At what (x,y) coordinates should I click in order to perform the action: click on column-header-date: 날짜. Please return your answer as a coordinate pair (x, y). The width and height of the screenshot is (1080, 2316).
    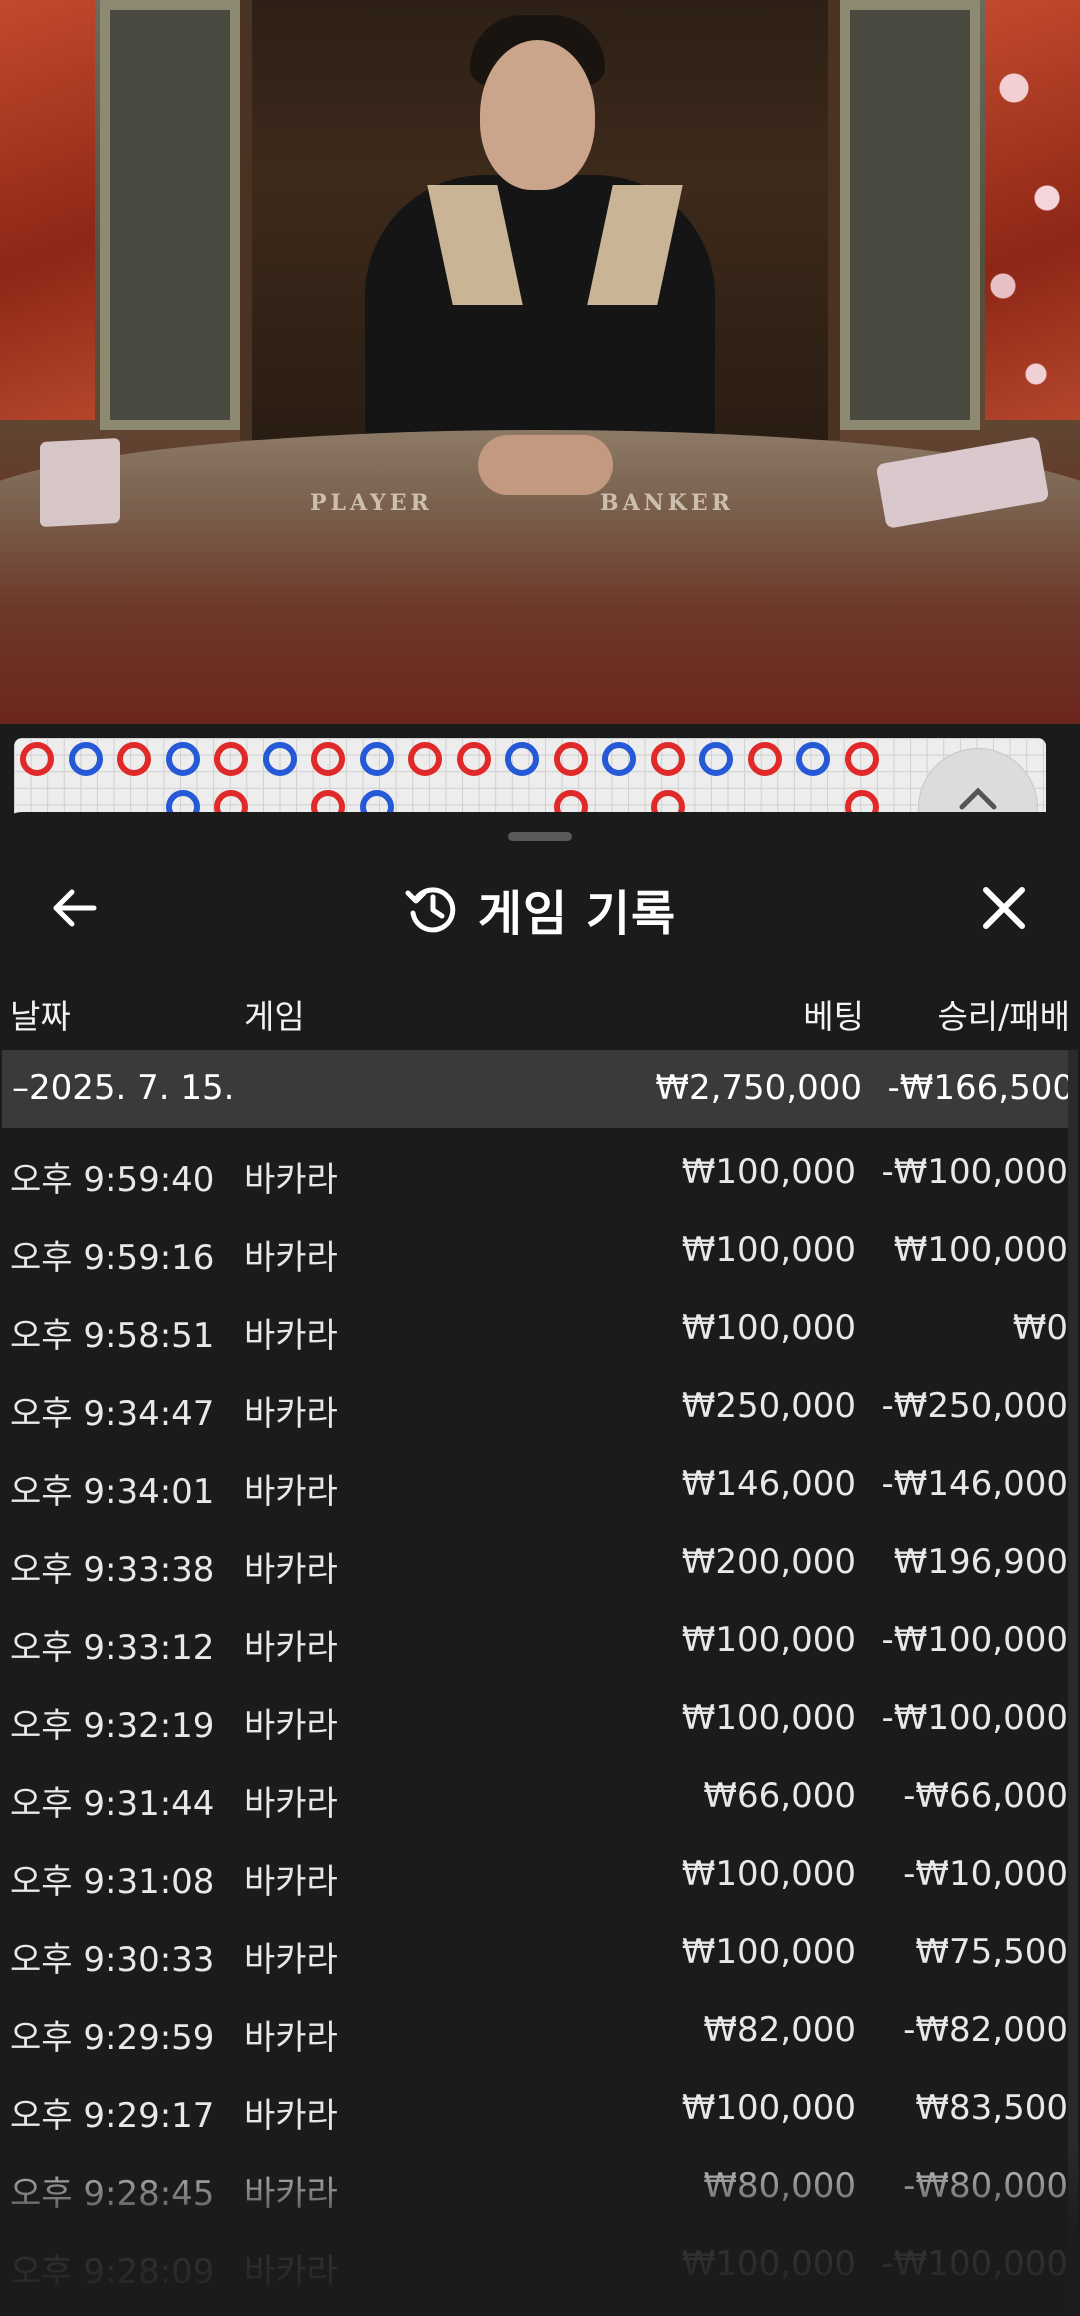
    Looking at the image, I should click on (40, 1016).